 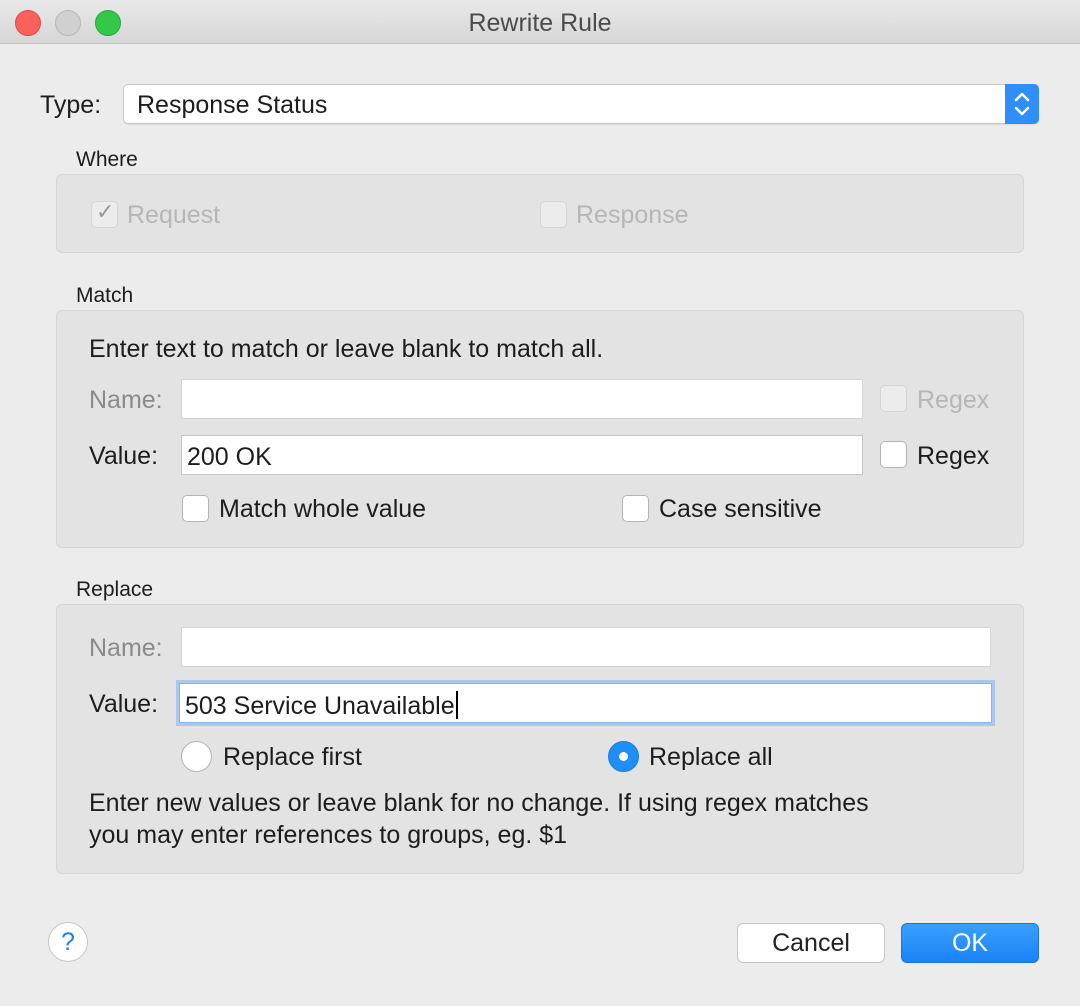 I want to click on match-name-label: Name:, so click(x=126, y=400).